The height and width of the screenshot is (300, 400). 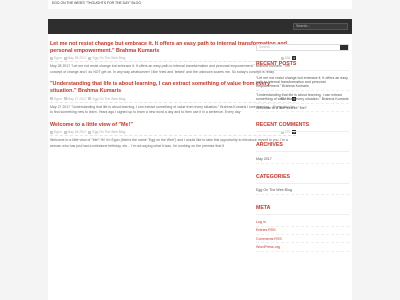 I want to click on post-date: May 25 2017, so click(x=77, y=132).